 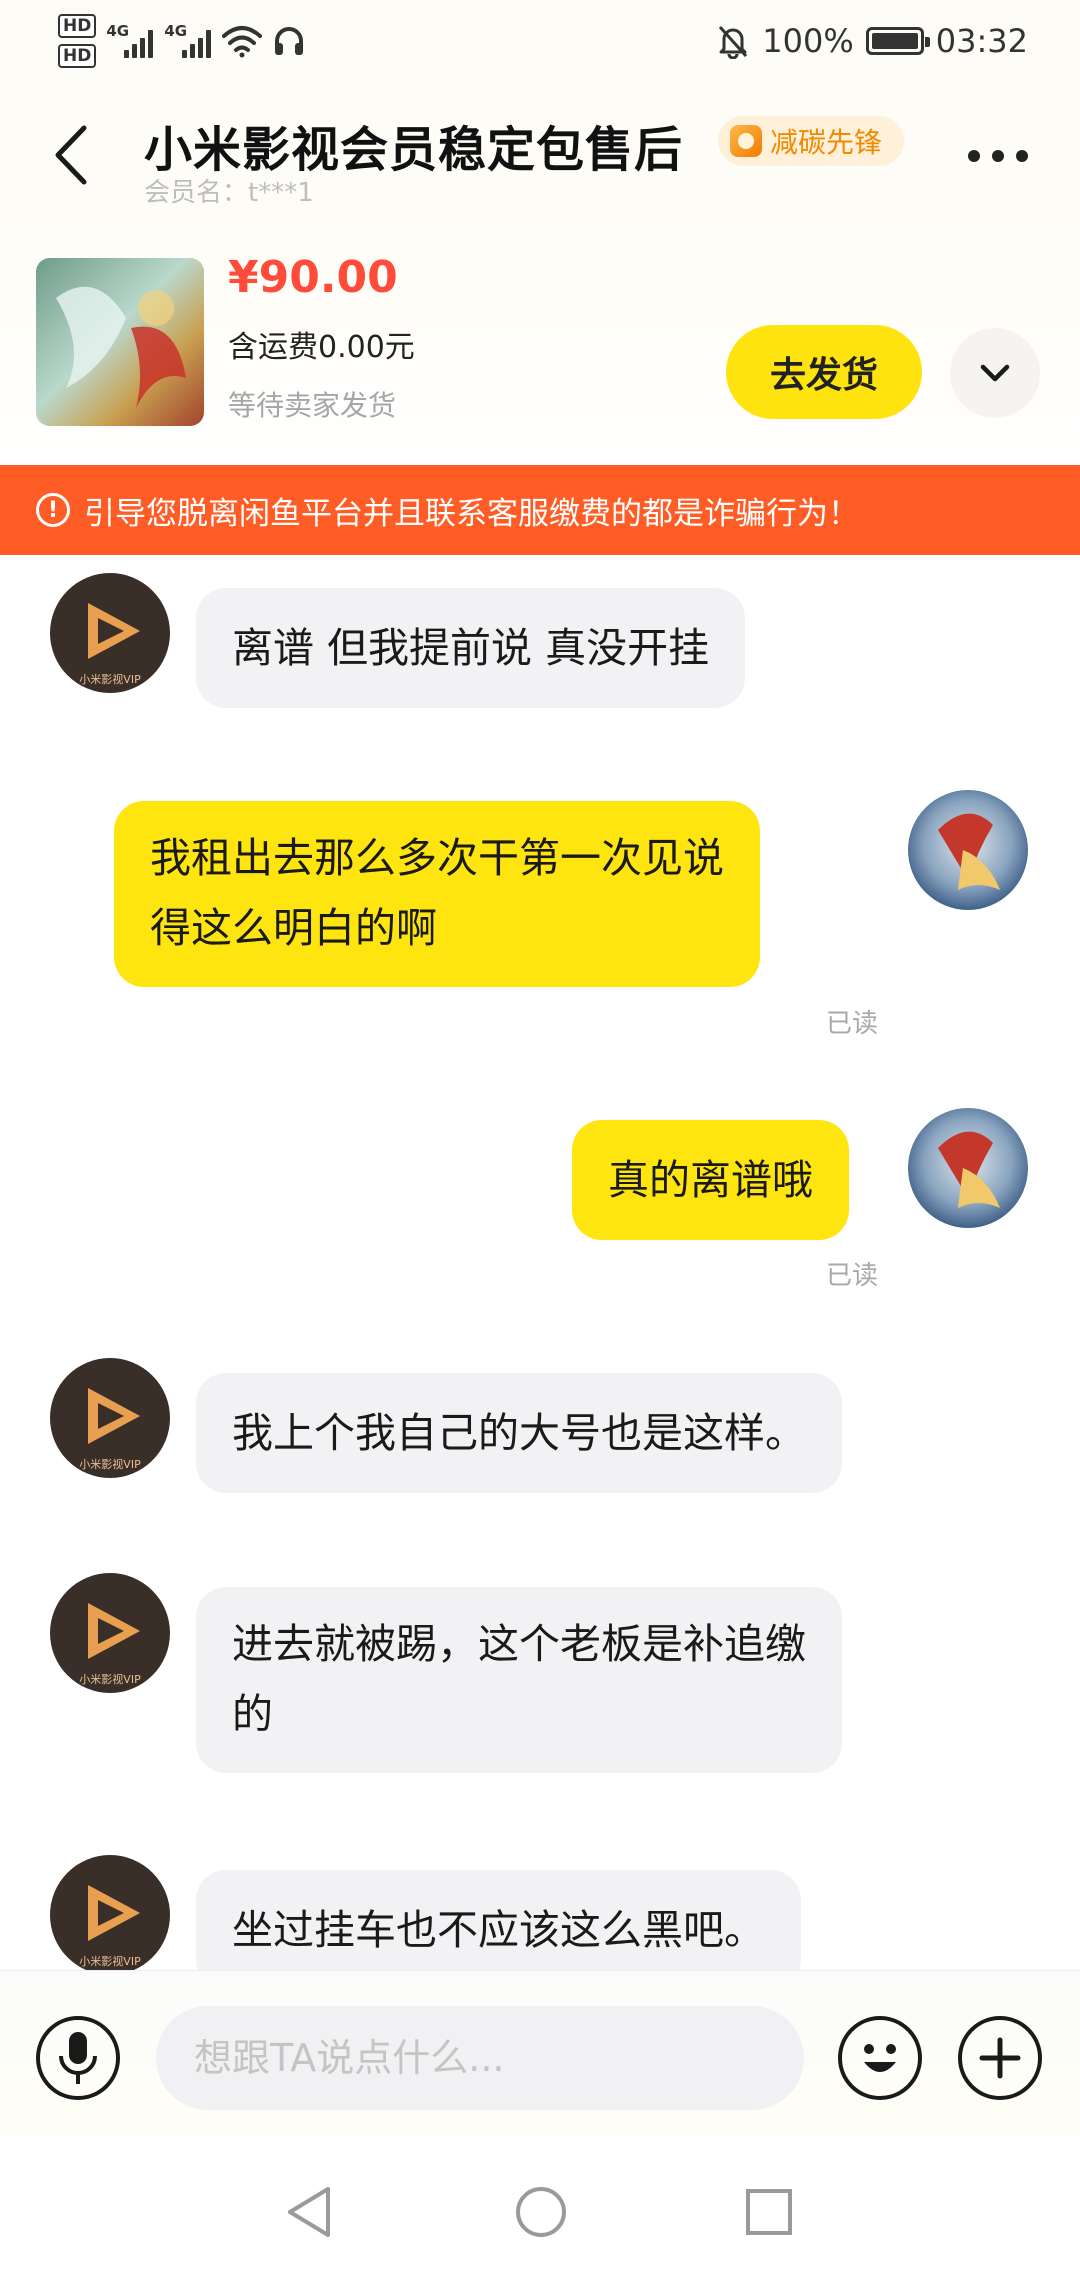 What do you see at coordinates (176, 31) in the screenshot?
I see `network-label-2: 4G` at bounding box center [176, 31].